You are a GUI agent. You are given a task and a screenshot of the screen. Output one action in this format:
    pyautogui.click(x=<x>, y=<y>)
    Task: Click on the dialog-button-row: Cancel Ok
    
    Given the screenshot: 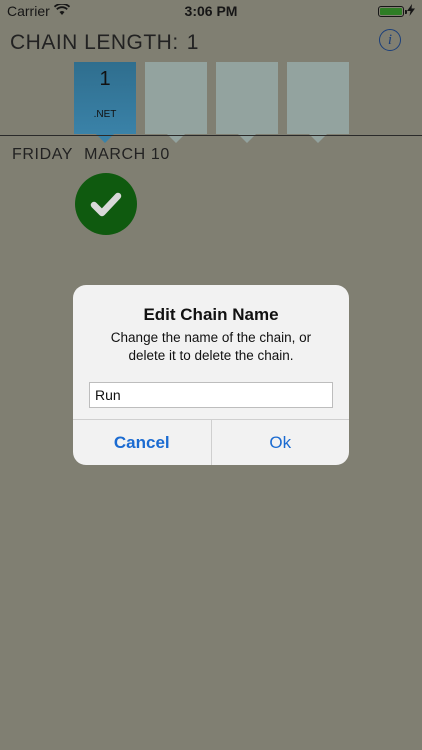 What is the action you would take?
    pyautogui.click(x=211, y=442)
    